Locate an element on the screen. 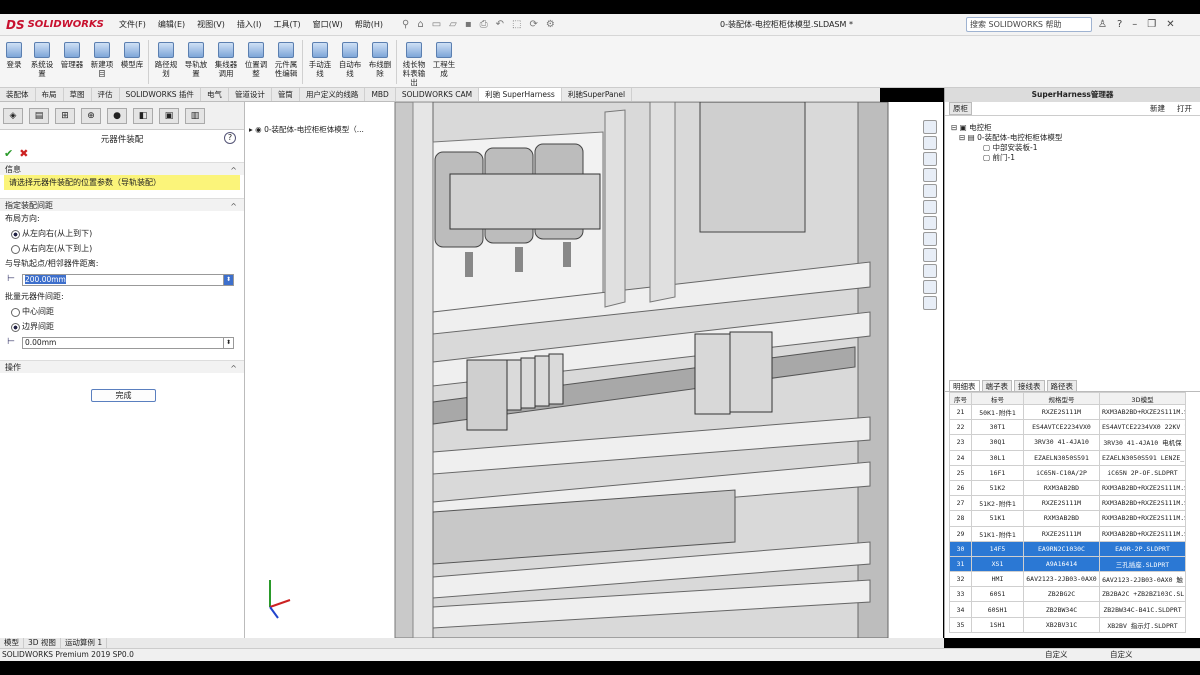 The height and width of the screenshot is (675, 1200). wire-bom-export-button: 线长物料表输出 is located at coordinates (414, 64).